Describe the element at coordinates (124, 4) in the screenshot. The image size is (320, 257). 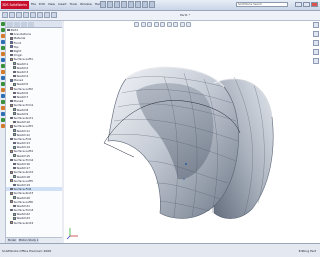
I see `print-icon` at that location.